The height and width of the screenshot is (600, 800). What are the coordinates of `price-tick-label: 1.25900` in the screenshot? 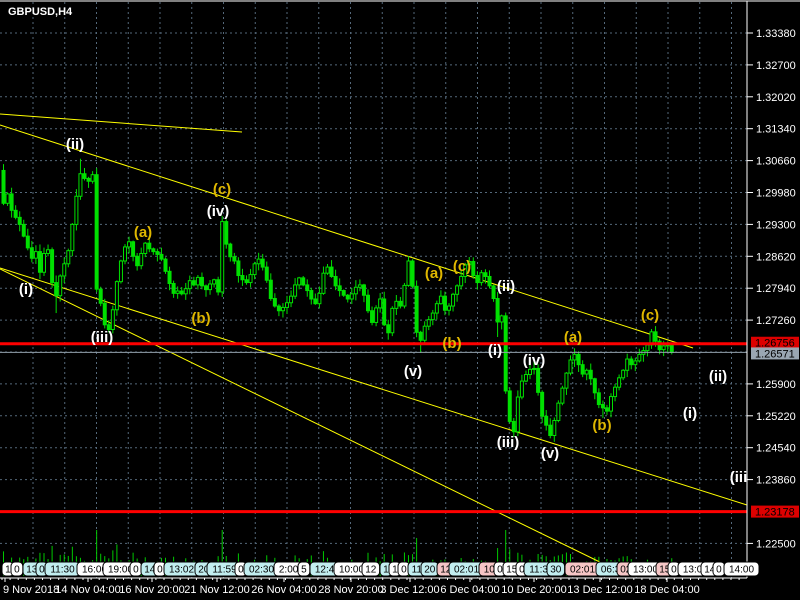 It's located at (776, 385).